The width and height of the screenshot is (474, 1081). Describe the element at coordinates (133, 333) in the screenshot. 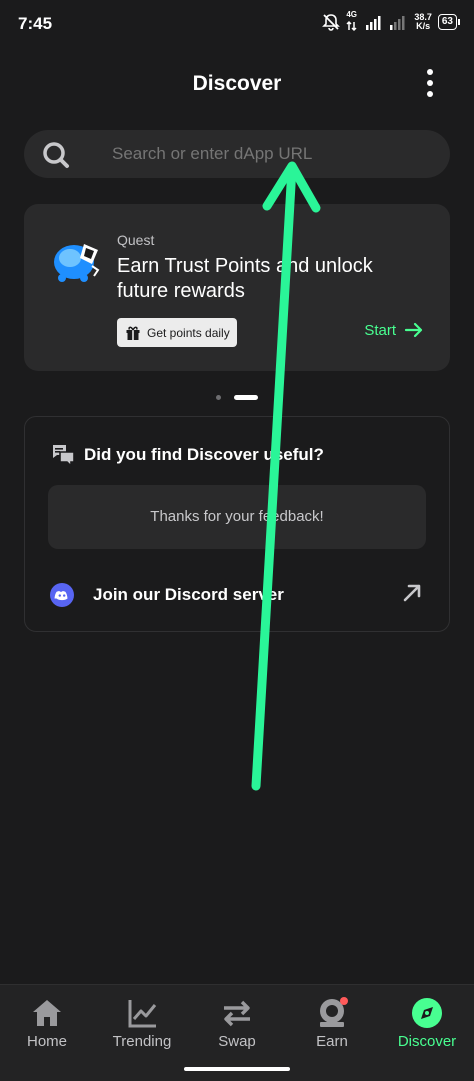

I see `gift-icon` at that location.